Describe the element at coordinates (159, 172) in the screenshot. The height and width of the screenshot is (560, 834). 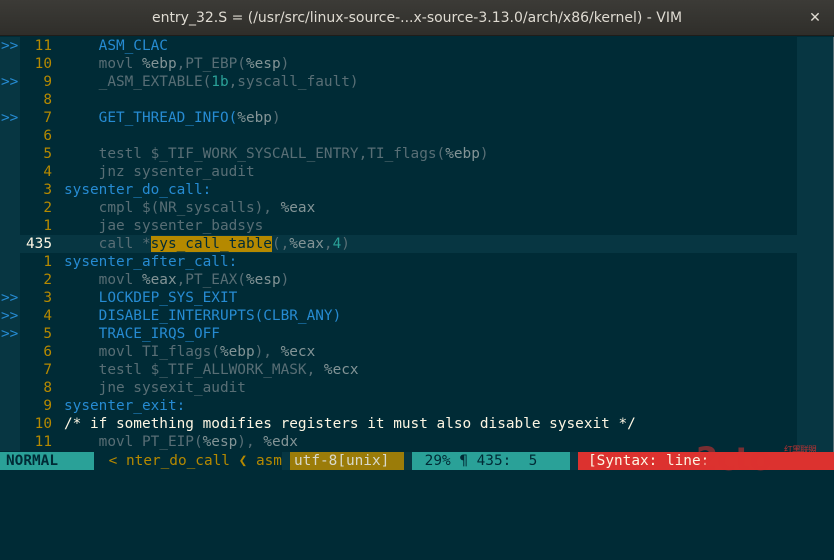
I see `code-token: jnz sysenter_audit` at that location.